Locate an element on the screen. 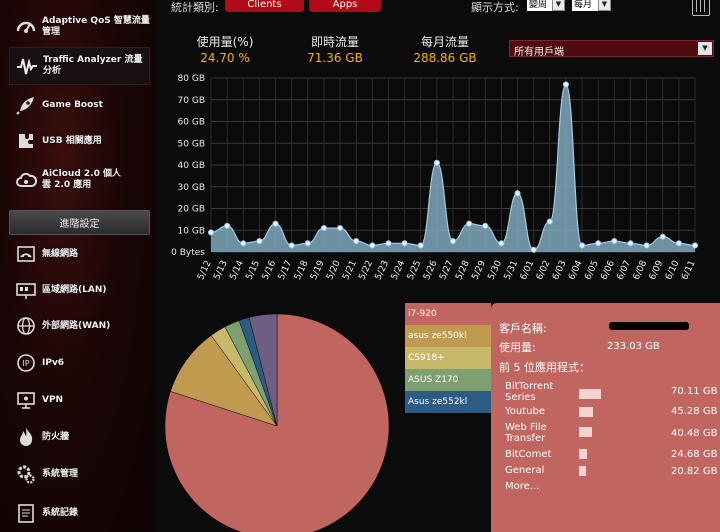 The image size is (720, 532). sidebar-item-label: AiCloud 2.0 個人雲 2.0 應用 is located at coordinates (81, 179).